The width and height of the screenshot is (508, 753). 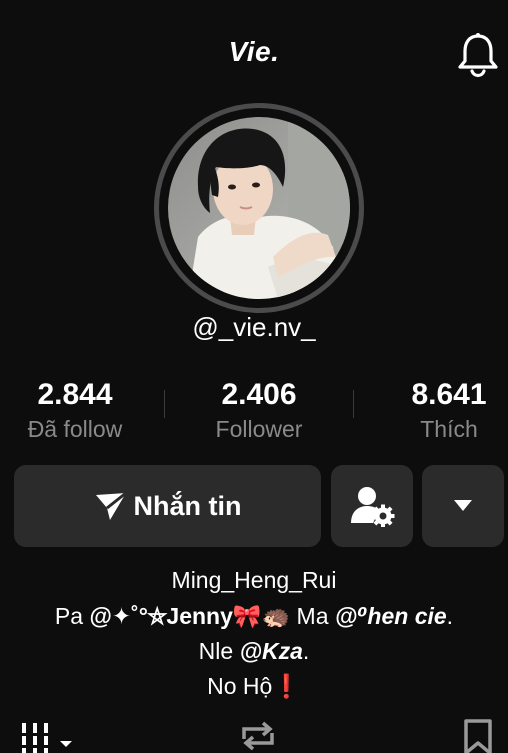 I want to click on caret-down-icon, so click(x=463, y=506).